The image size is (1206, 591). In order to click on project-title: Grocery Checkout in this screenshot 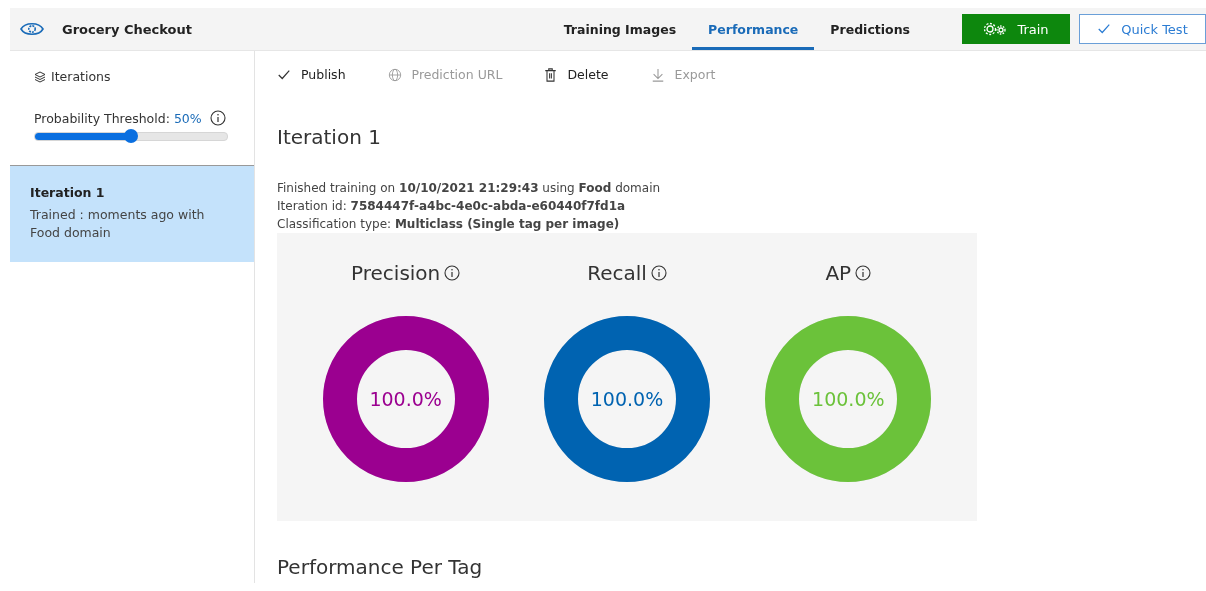, I will do `click(127, 29)`.